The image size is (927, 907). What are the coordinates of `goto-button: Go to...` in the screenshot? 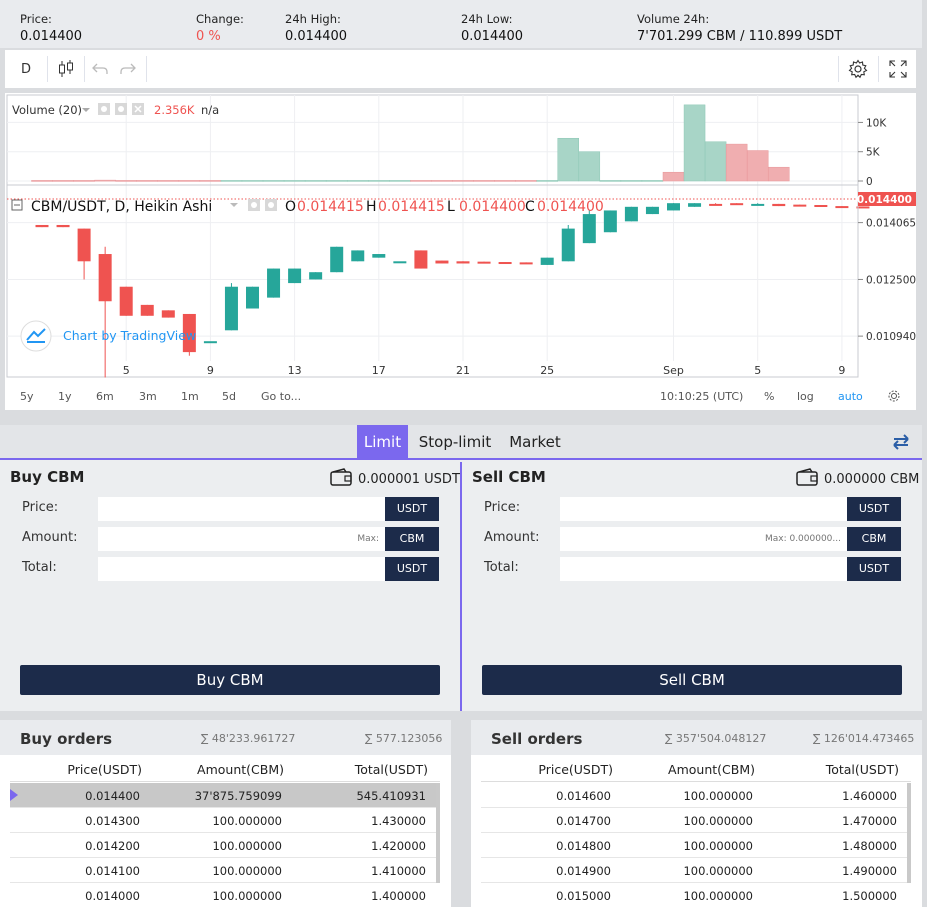 It's located at (281, 396).